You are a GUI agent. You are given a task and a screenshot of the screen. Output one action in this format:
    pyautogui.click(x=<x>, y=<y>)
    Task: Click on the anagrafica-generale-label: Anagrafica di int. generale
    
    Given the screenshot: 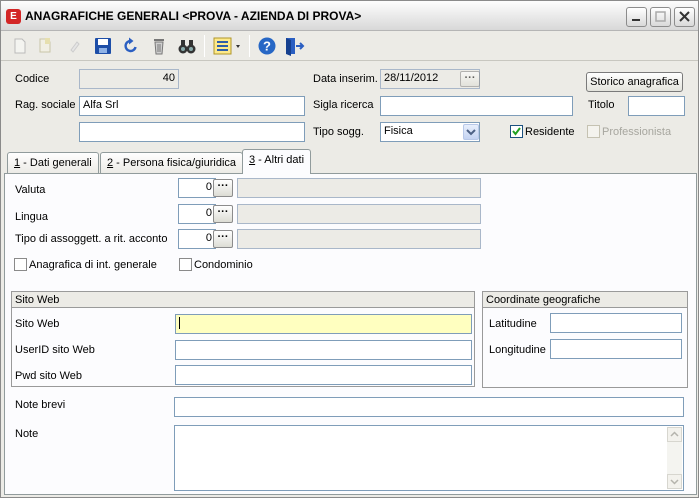 What is the action you would take?
    pyautogui.click(x=93, y=265)
    